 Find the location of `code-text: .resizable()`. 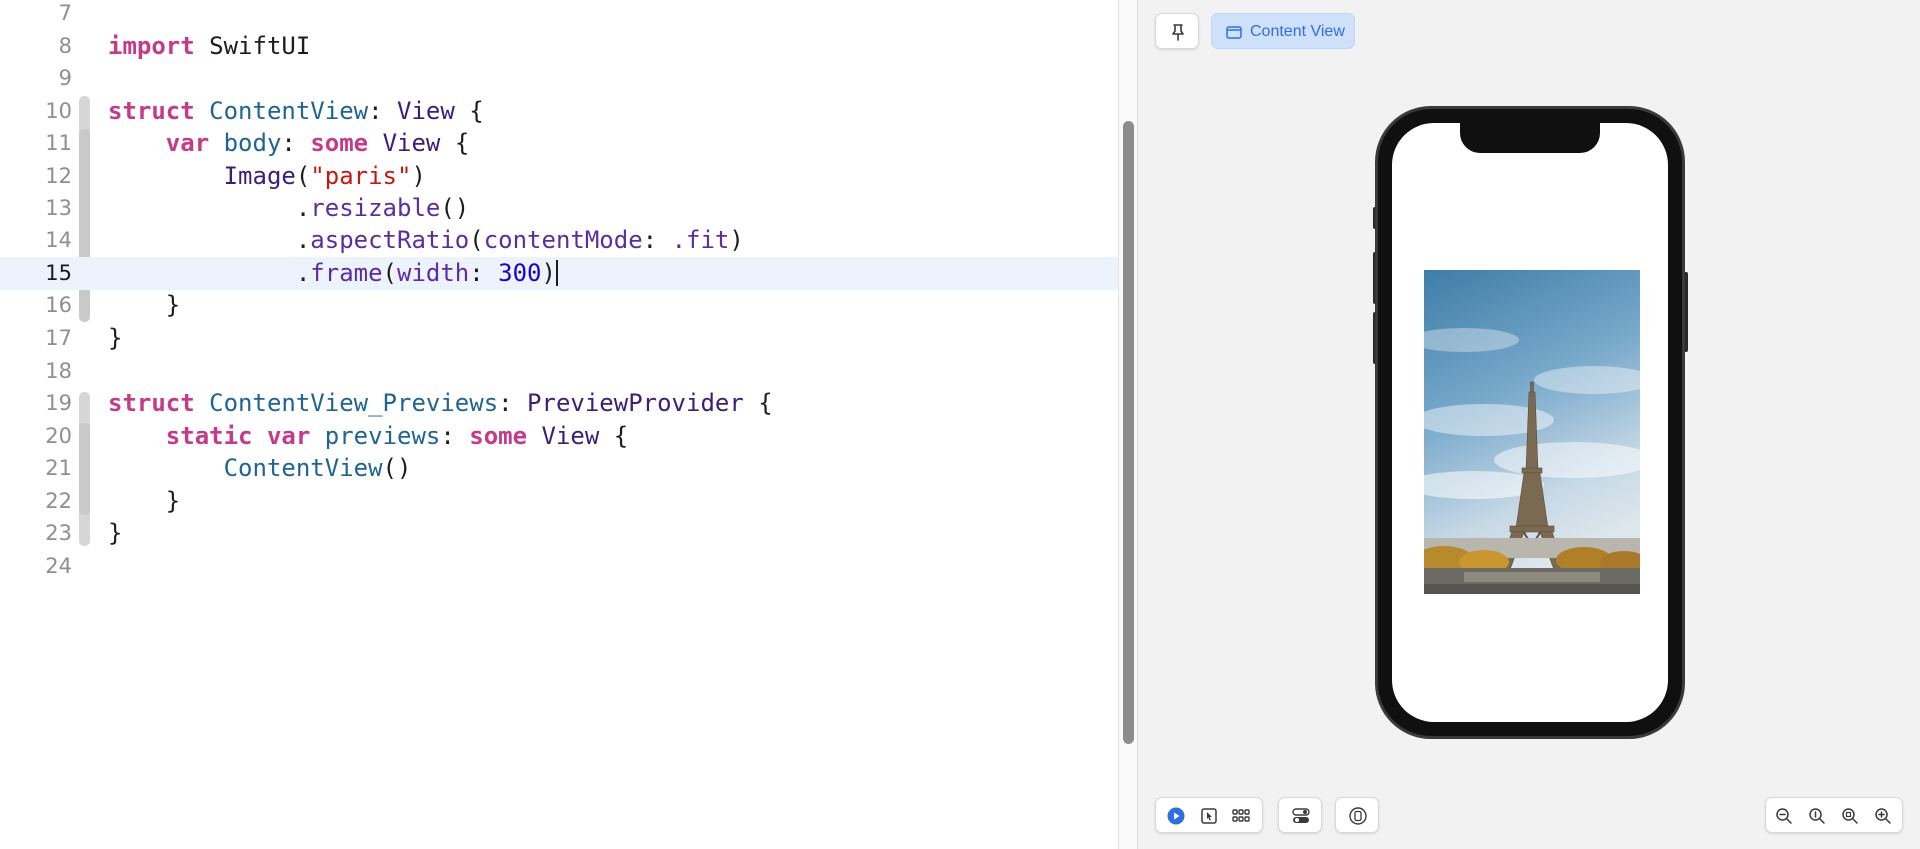

code-text: .resizable() is located at coordinates (382, 208).